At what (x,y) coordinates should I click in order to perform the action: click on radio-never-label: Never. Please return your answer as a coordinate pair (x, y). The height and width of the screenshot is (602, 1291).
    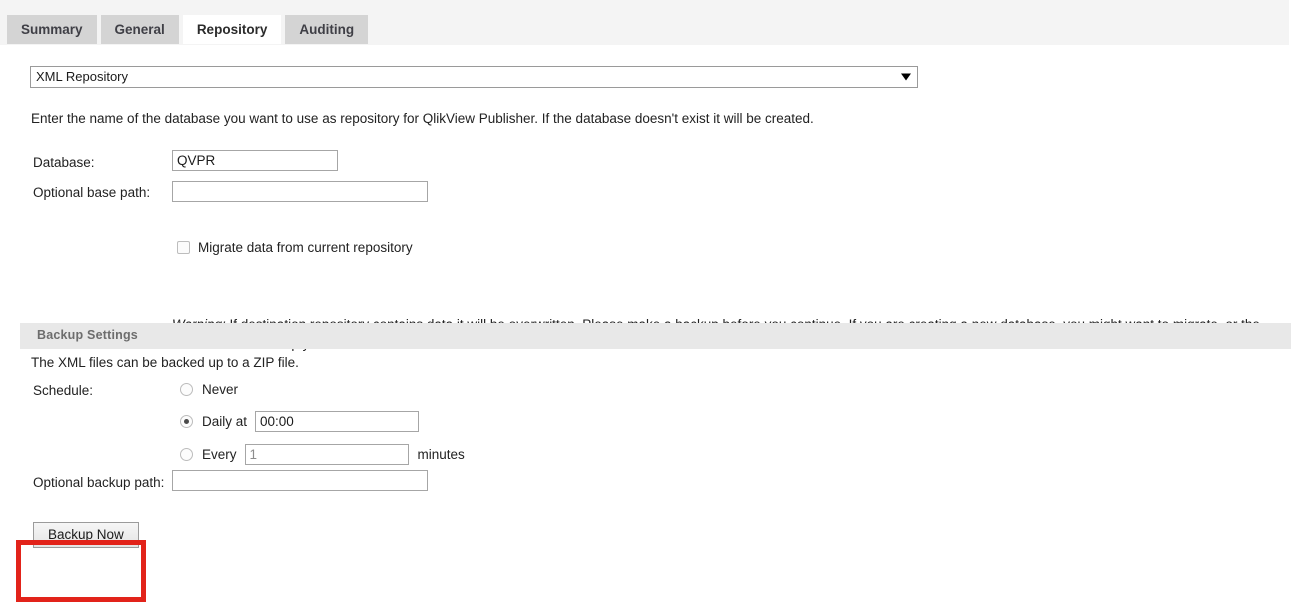
    Looking at the image, I should click on (220, 389).